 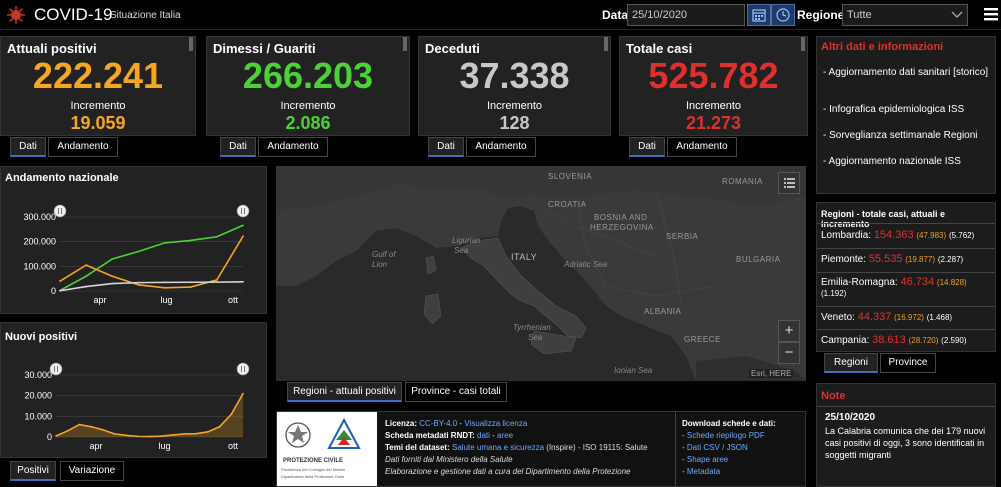 I want to click on region-row-emilia-romagna: Emilia-Romagna: 46.734 (14.828) (1.192), so click(x=907, y=288).